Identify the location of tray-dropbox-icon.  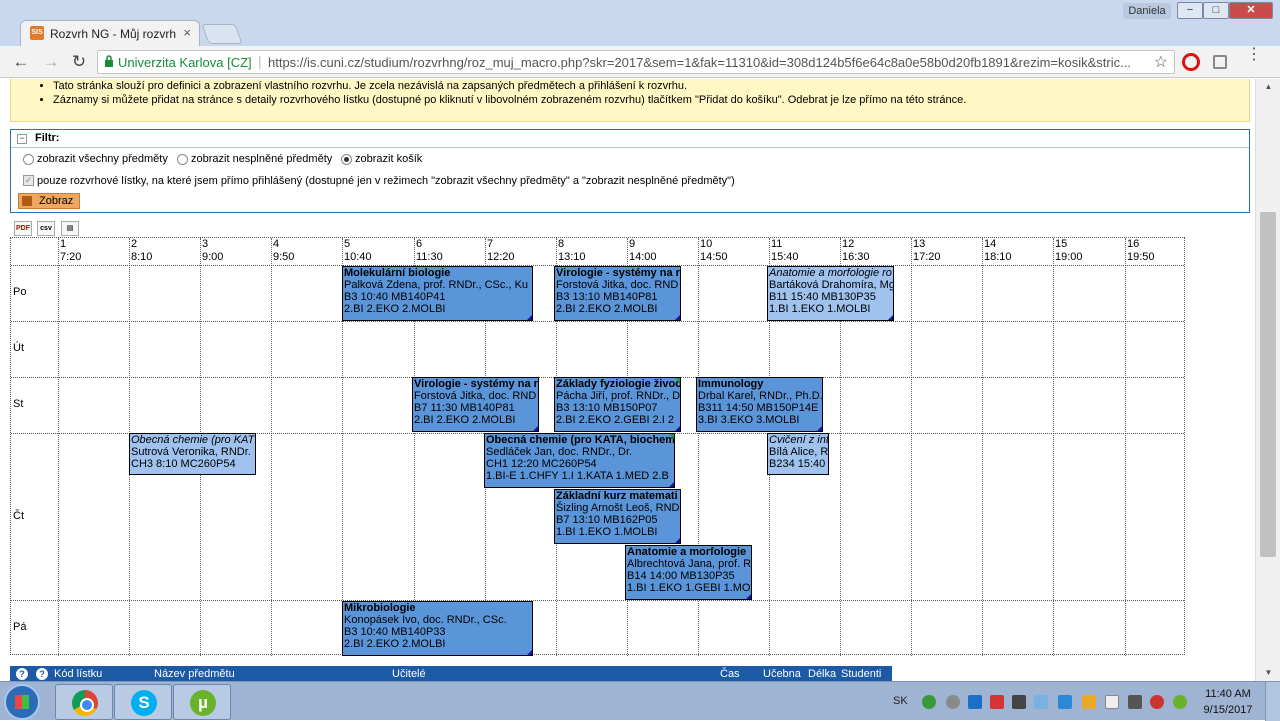
(1065, 702).